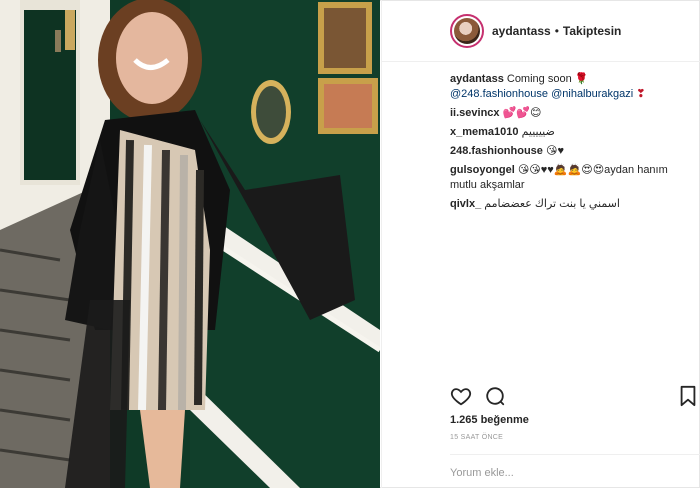 Image resolution: width=700 pixels, height=488 pixels. I want to click on comment-username: gulsoyongel, so click(482, 170).